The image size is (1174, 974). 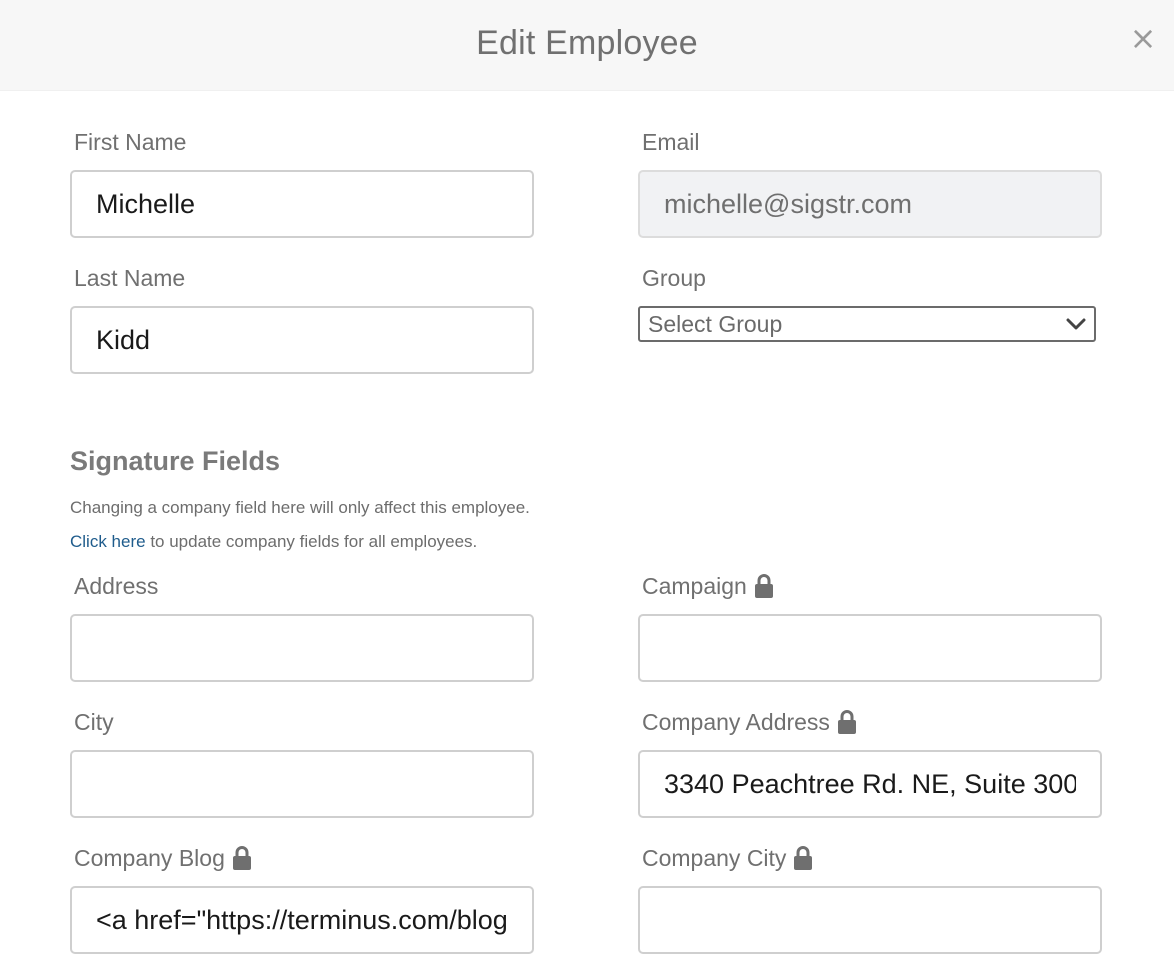 I want to click on last-name-field, so click(x=302, y=340).